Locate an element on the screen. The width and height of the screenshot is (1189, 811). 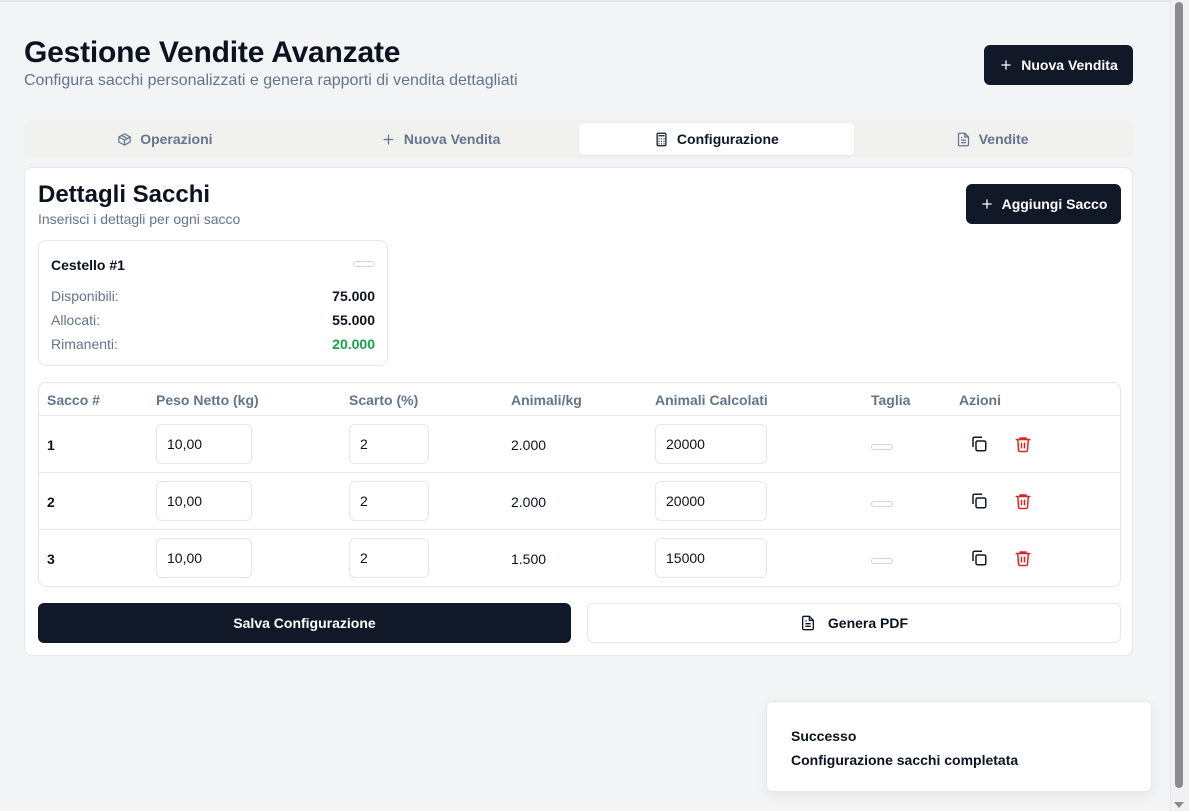
top-border is located at coordinates (585, 1).